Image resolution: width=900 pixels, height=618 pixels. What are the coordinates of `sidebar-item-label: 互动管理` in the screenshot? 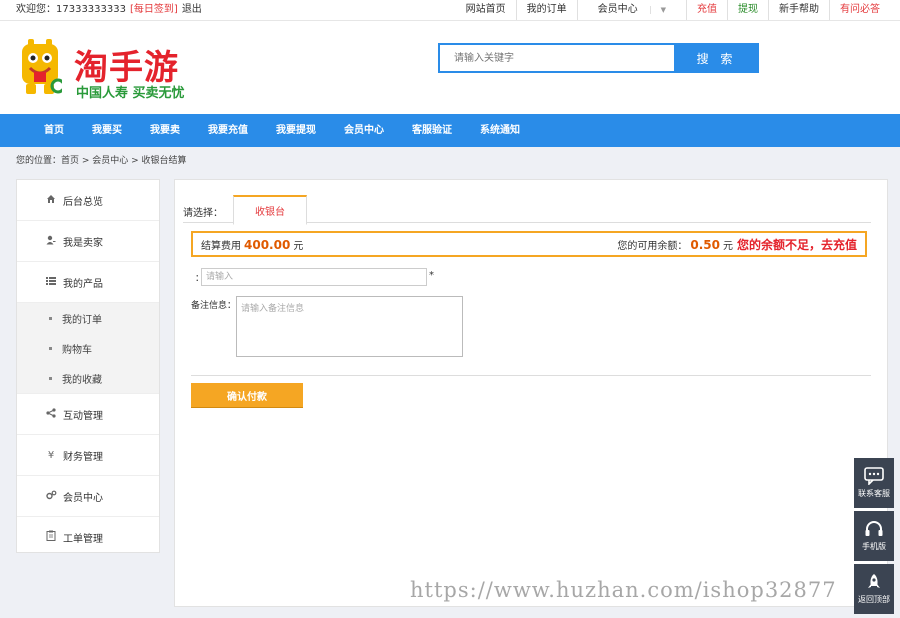 It's located at (83, 416).